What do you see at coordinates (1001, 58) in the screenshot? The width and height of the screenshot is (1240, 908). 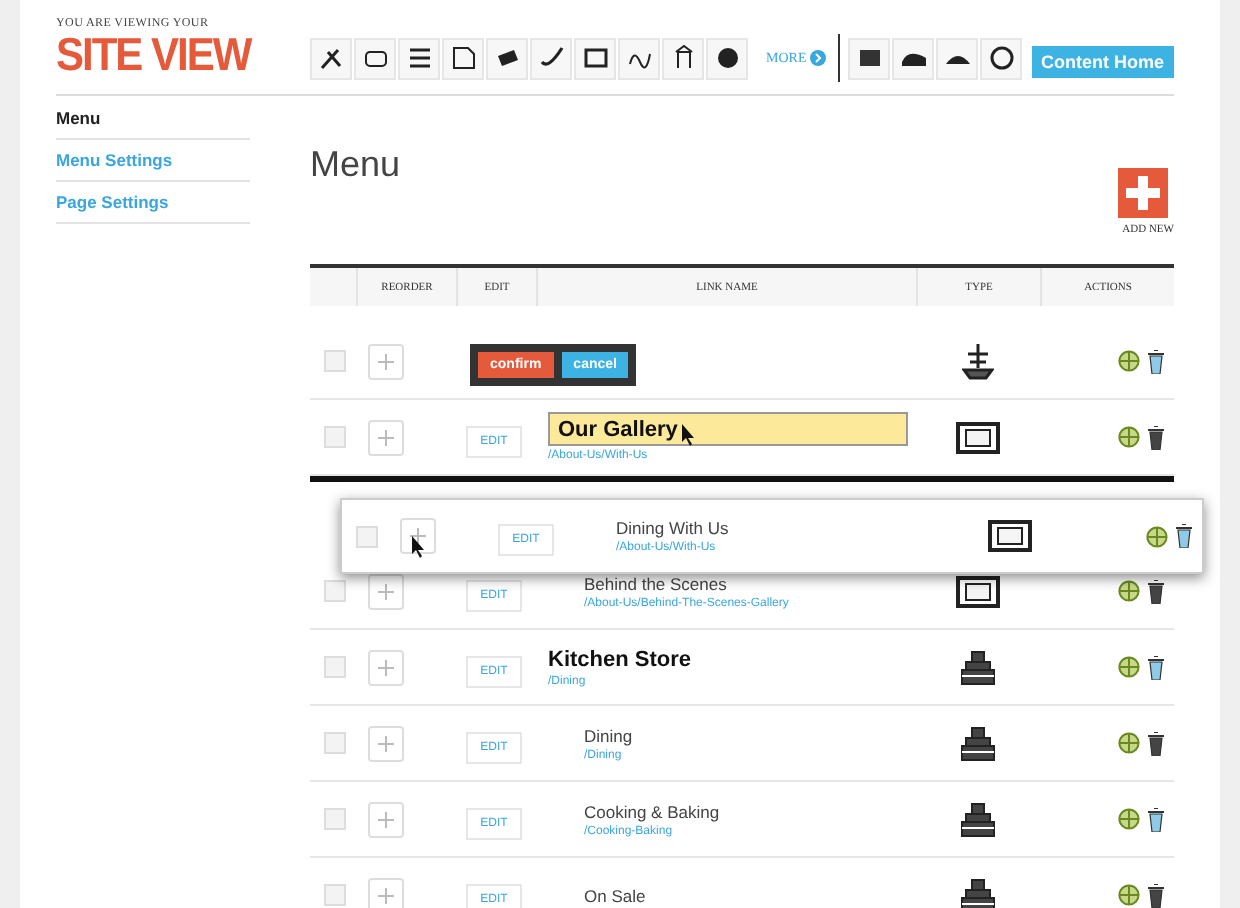 I see `circle-tool-icon` at bounding box center [1001, 58].